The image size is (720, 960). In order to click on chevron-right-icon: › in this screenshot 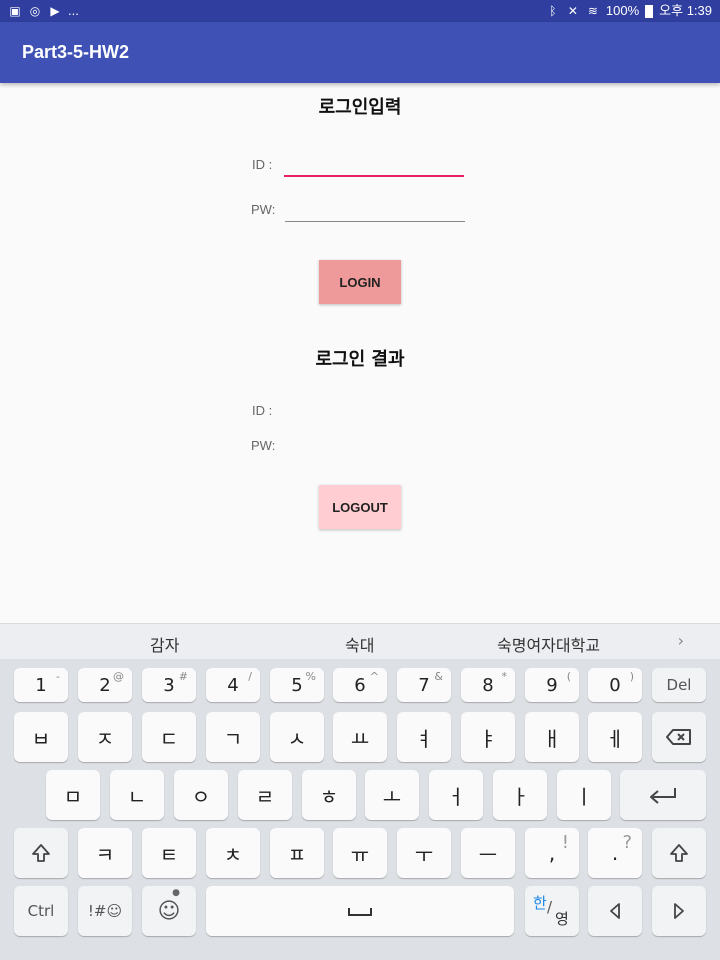, I will do `click(681, 640)`.